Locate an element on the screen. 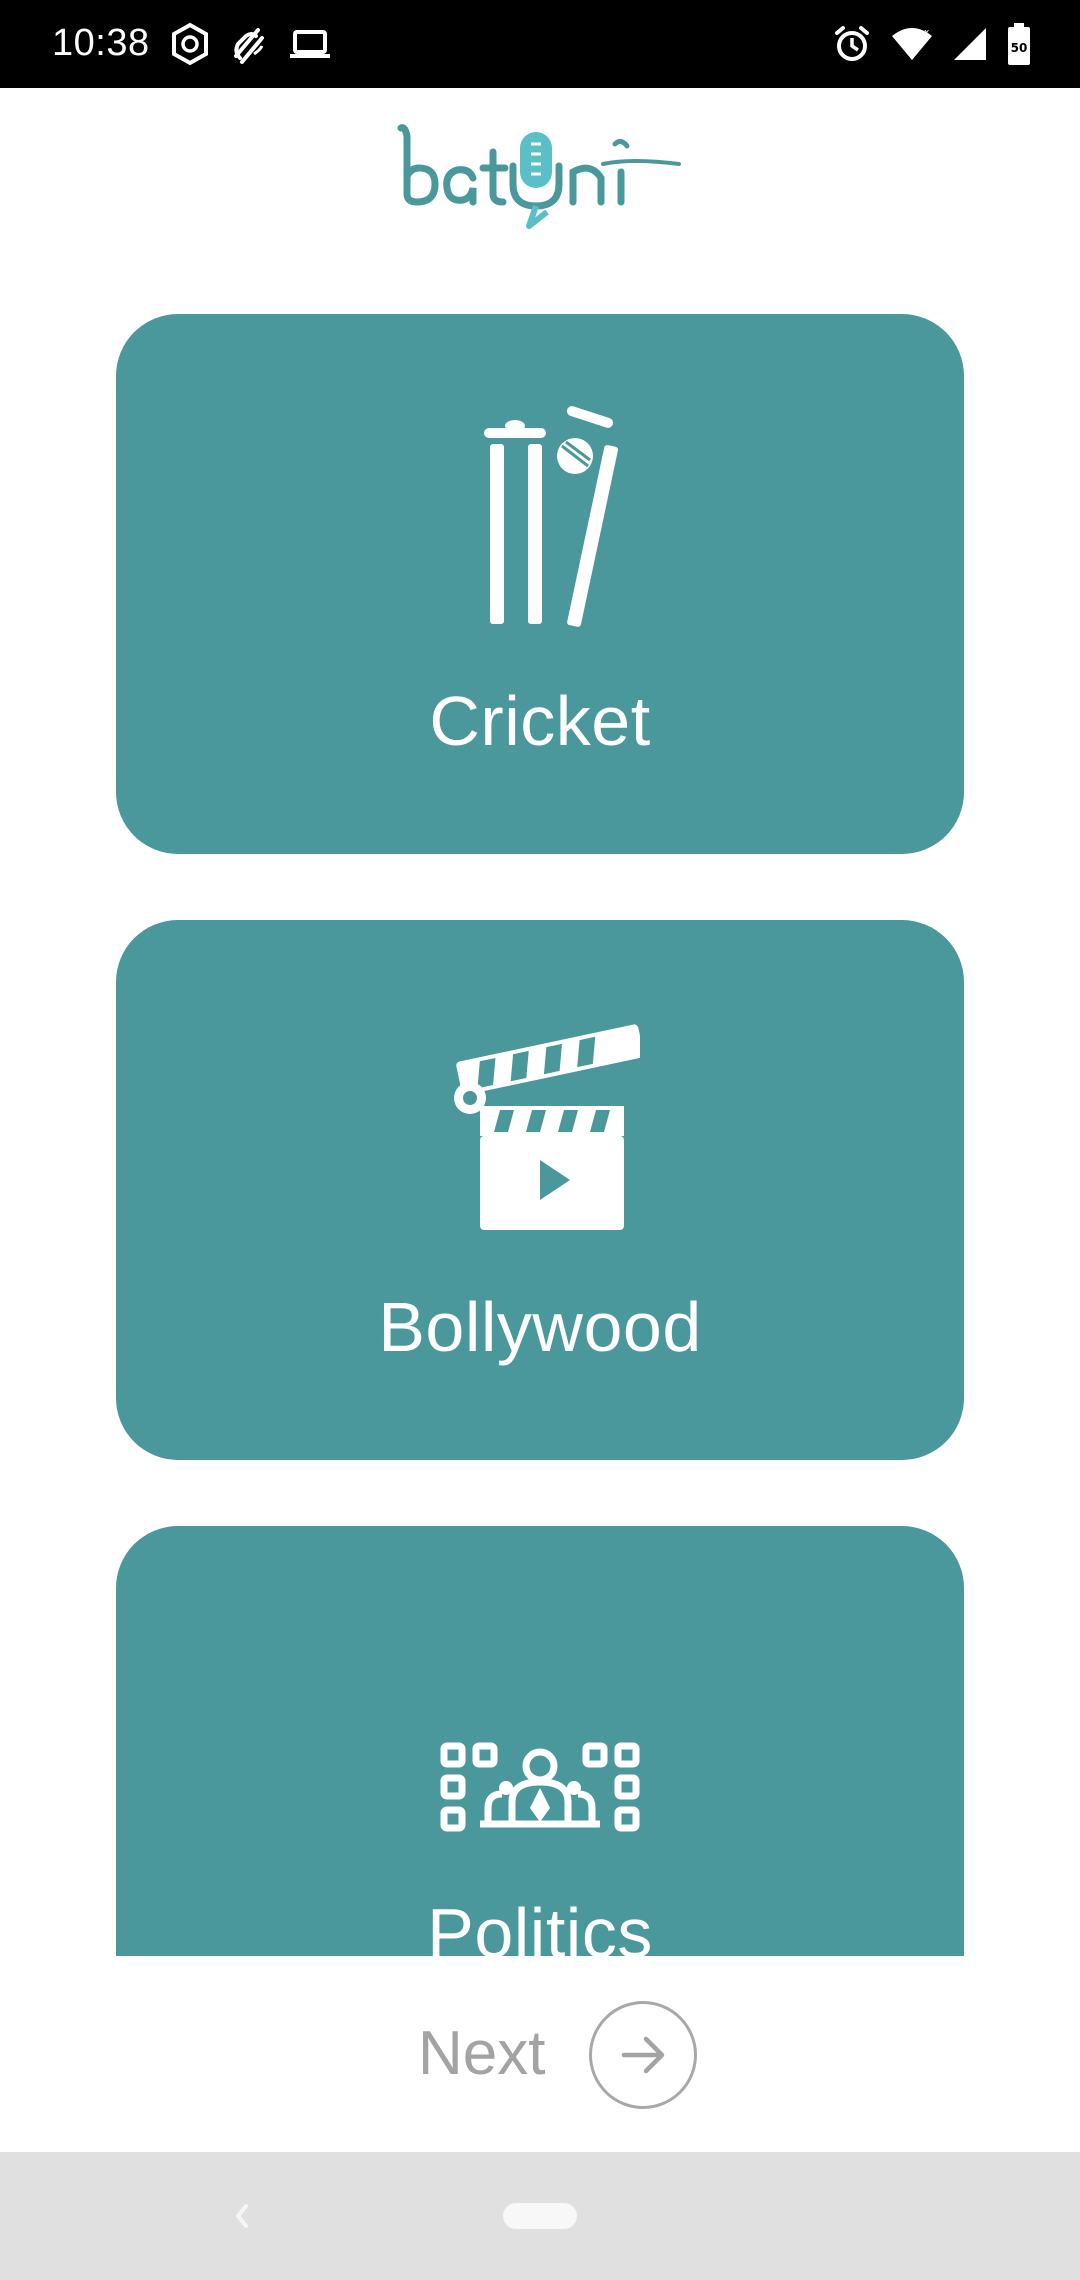  wifi-icon: x is located at coordinates (912, 44).